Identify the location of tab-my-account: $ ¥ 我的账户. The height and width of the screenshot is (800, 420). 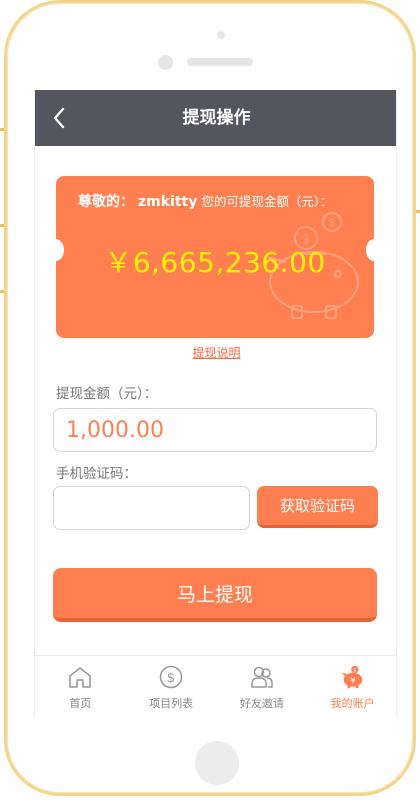
(351, 686).